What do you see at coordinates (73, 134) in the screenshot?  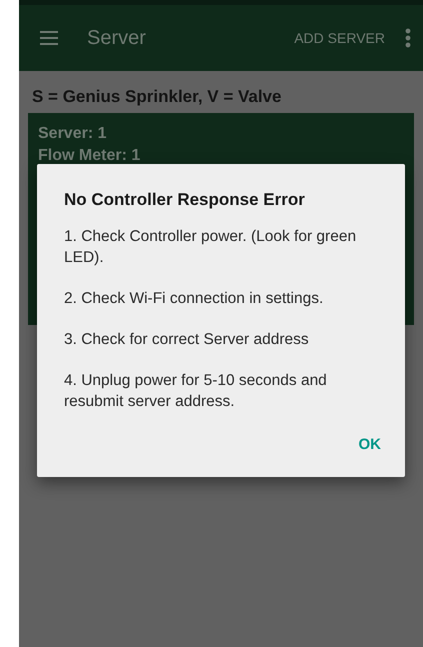 I see `server-card-text: Server: 1` at bounding box center [73, 134].